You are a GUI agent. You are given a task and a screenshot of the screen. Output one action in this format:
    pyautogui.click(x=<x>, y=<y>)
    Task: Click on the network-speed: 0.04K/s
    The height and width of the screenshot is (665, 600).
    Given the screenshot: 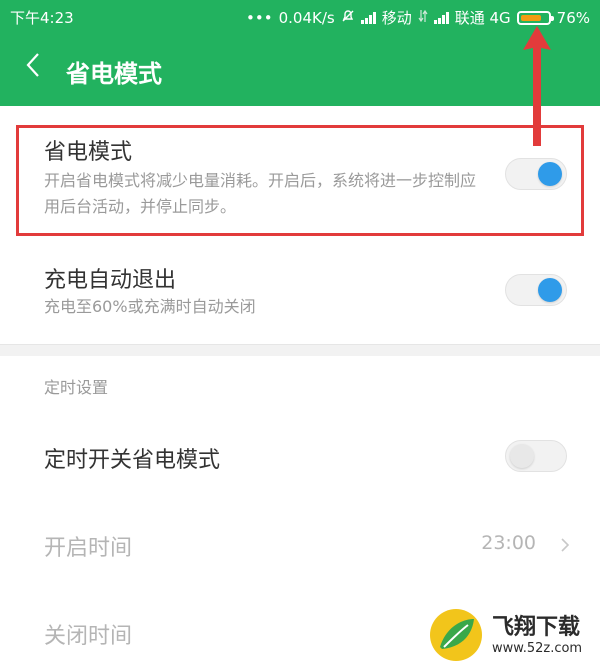 What is the action you would take?
    pyautogui.click(x=306, y=17)
    